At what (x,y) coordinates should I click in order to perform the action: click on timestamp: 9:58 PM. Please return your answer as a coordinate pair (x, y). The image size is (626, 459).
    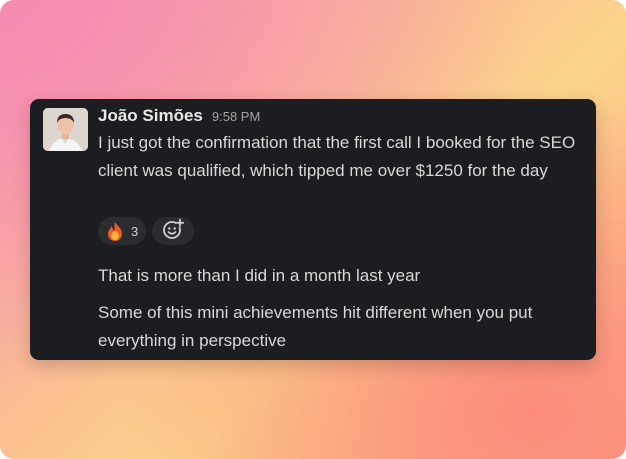
    Looking at the image, I should click on (236, 116).